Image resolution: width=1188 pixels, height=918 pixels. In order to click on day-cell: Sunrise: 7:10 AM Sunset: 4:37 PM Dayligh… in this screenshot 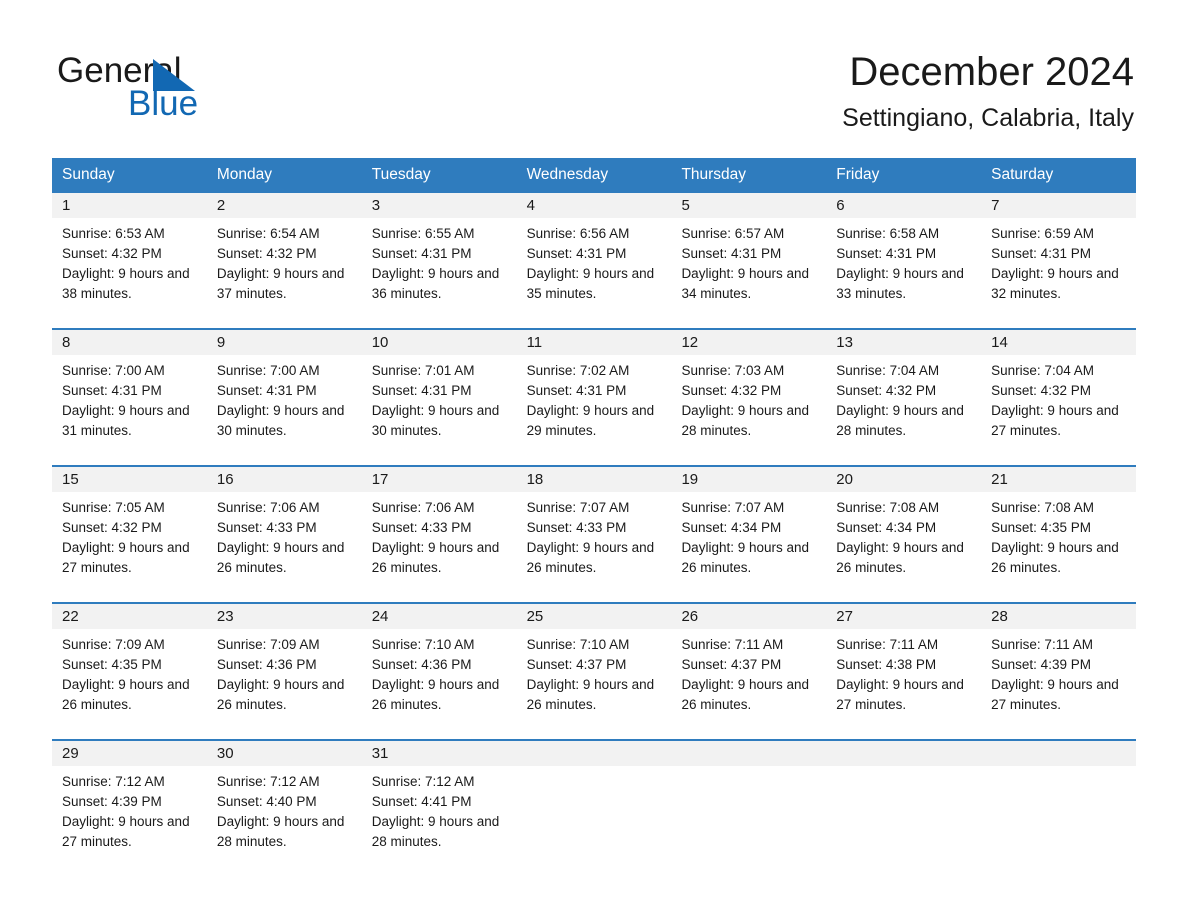, I will do `click(594, 675)`.